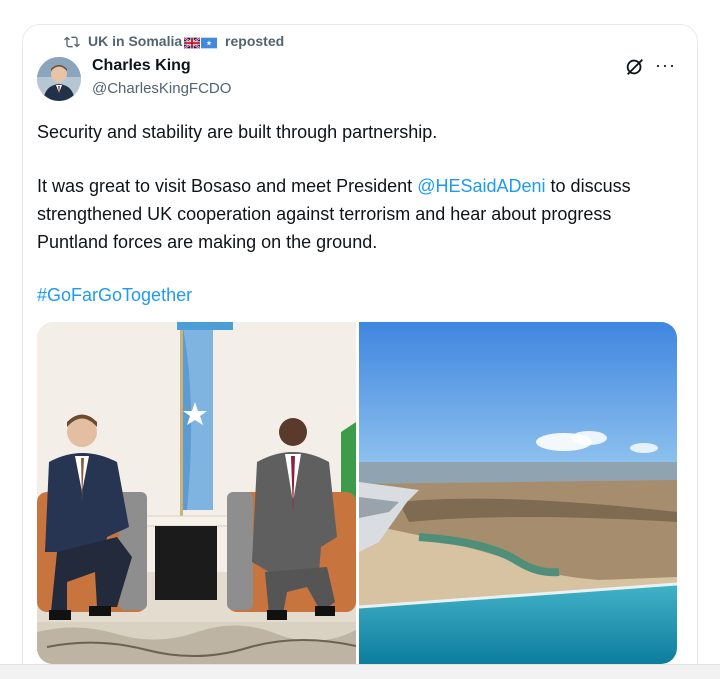 This screenshot has height=679, width=720. What do you see at coordinates (59, 79) in the screenshot?
I see `author-avatar` at bounding box center [59, 79].